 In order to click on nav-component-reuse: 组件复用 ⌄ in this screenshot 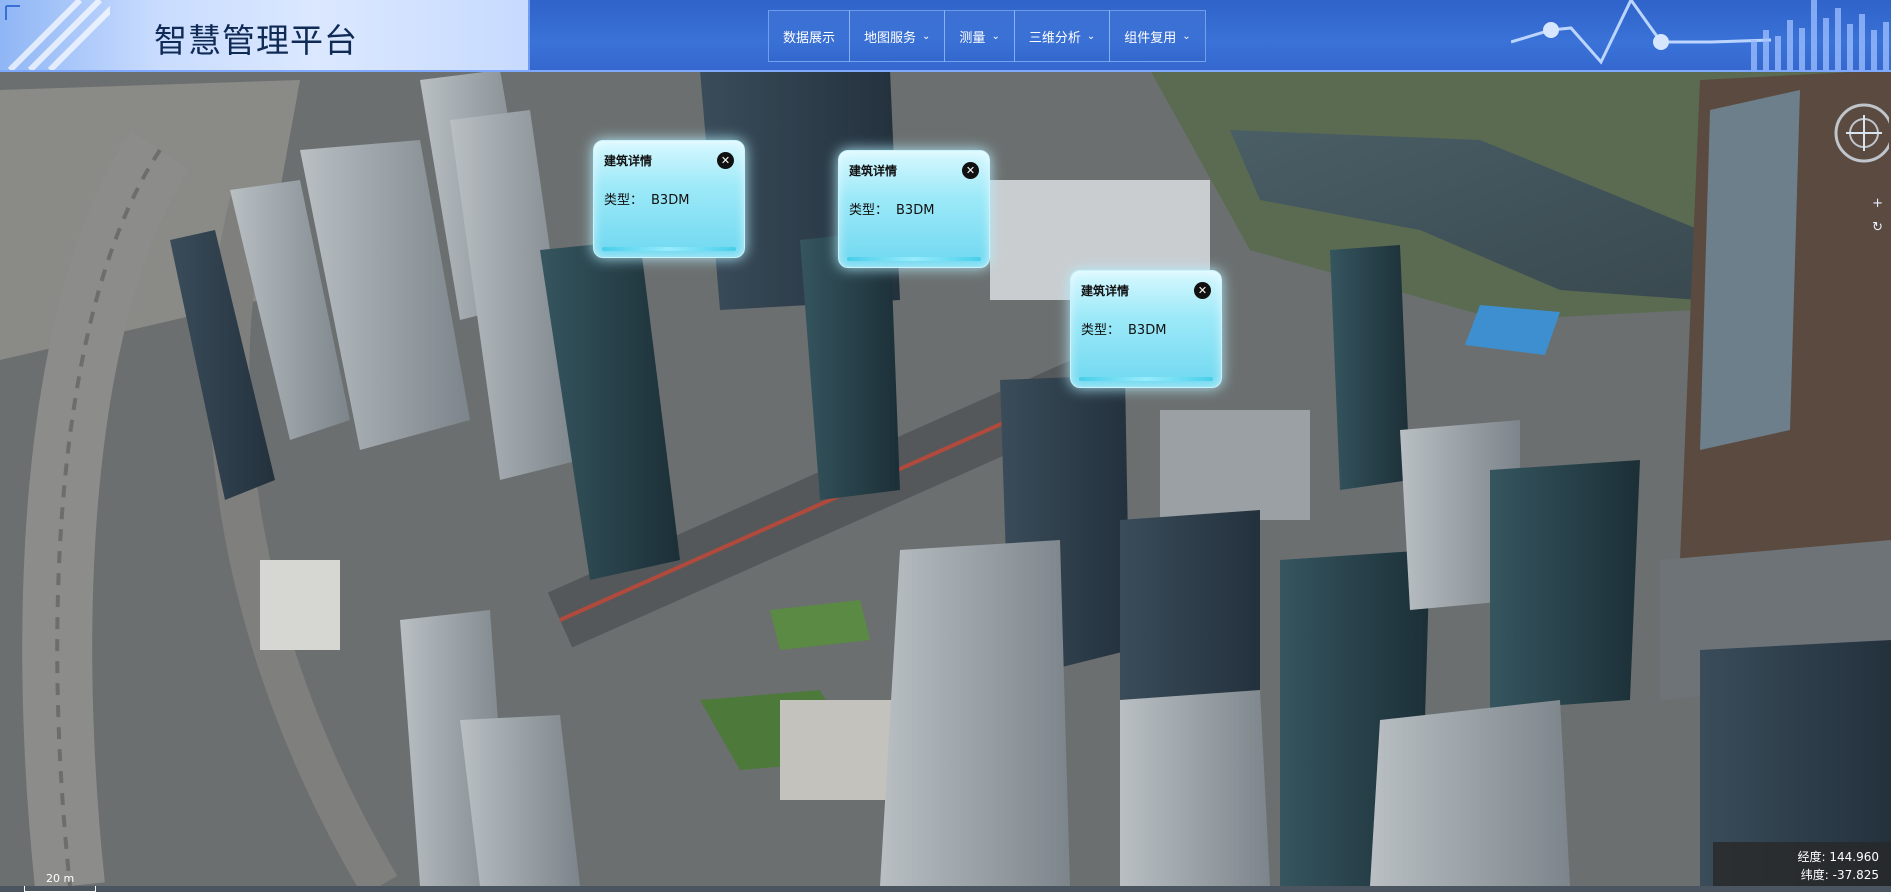, I will do `click(1157, 36)`.